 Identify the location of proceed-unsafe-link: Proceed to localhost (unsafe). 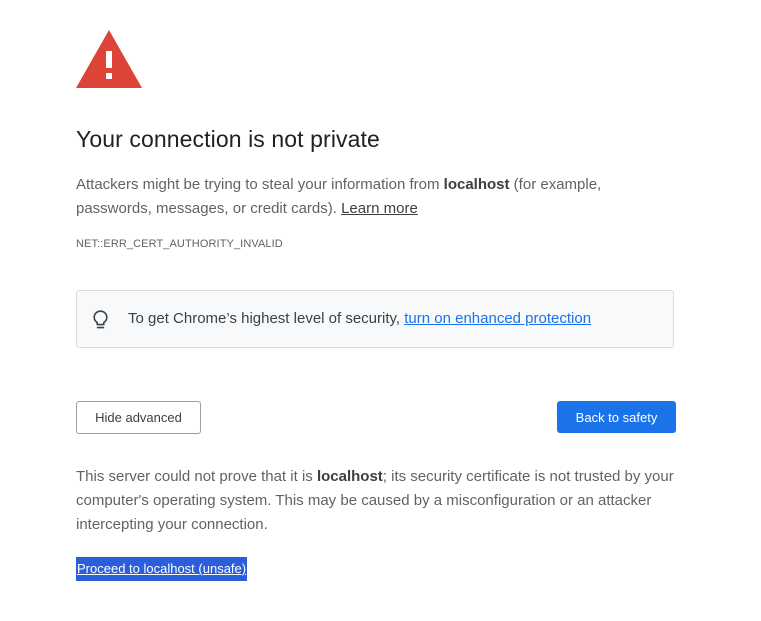
(162, 569).